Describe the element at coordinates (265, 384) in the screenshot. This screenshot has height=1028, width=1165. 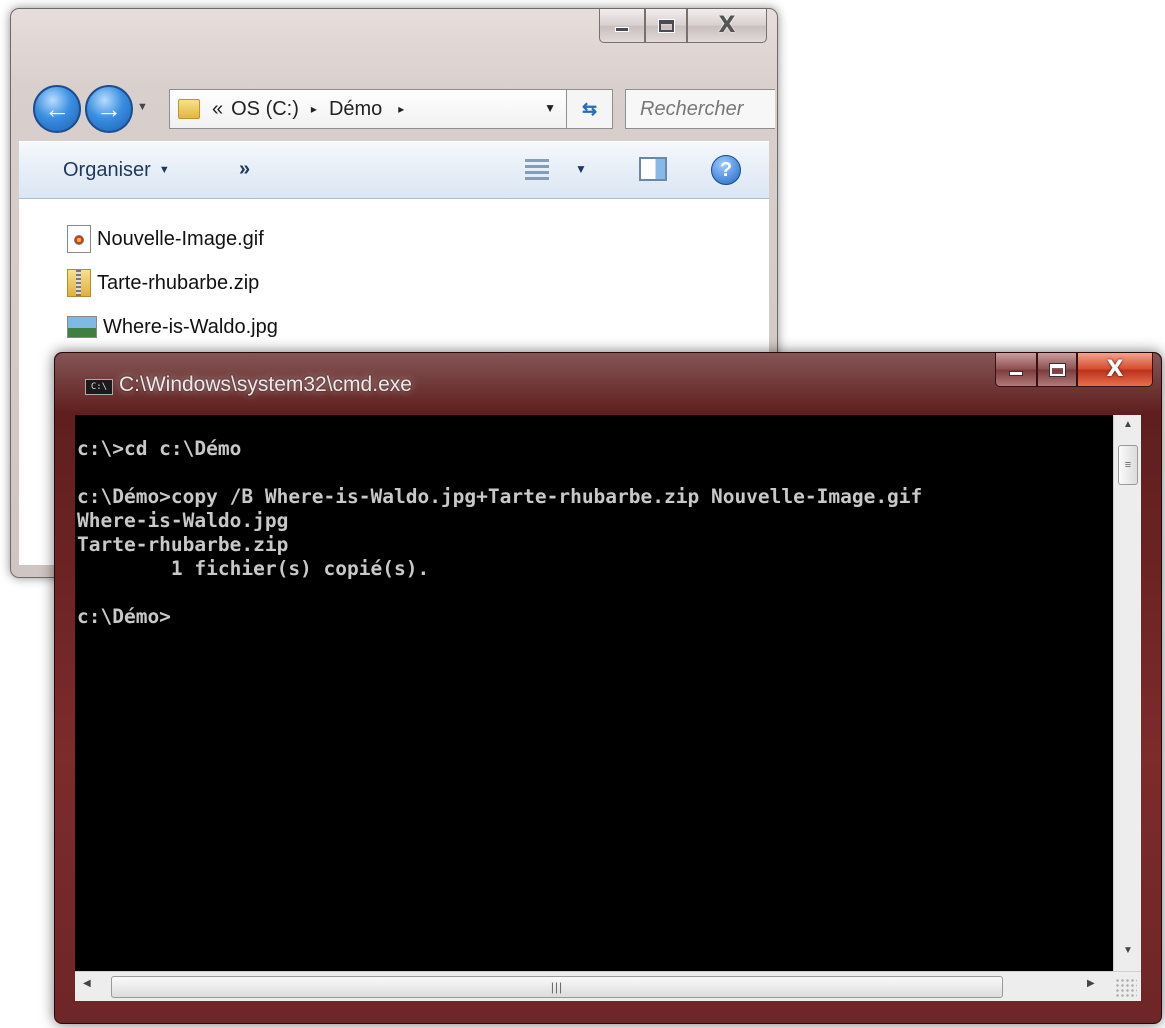
I see `window-title: C:\Windows\system32\cmd.exe` at that location.